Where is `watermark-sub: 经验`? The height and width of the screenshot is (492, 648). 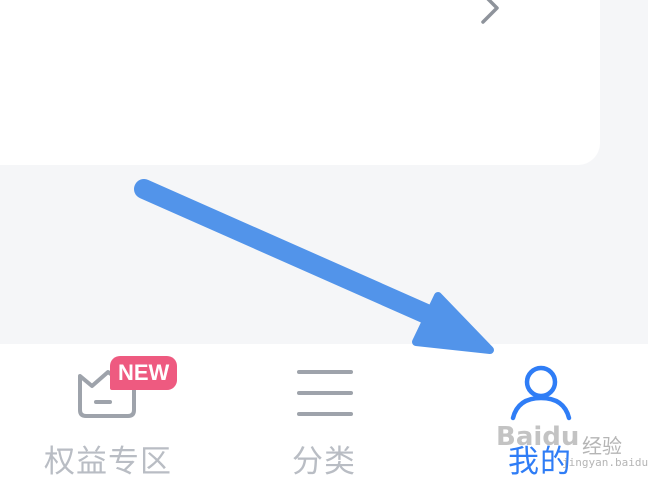 watermark-sub: 经验 is located at coordinates (602, 446).